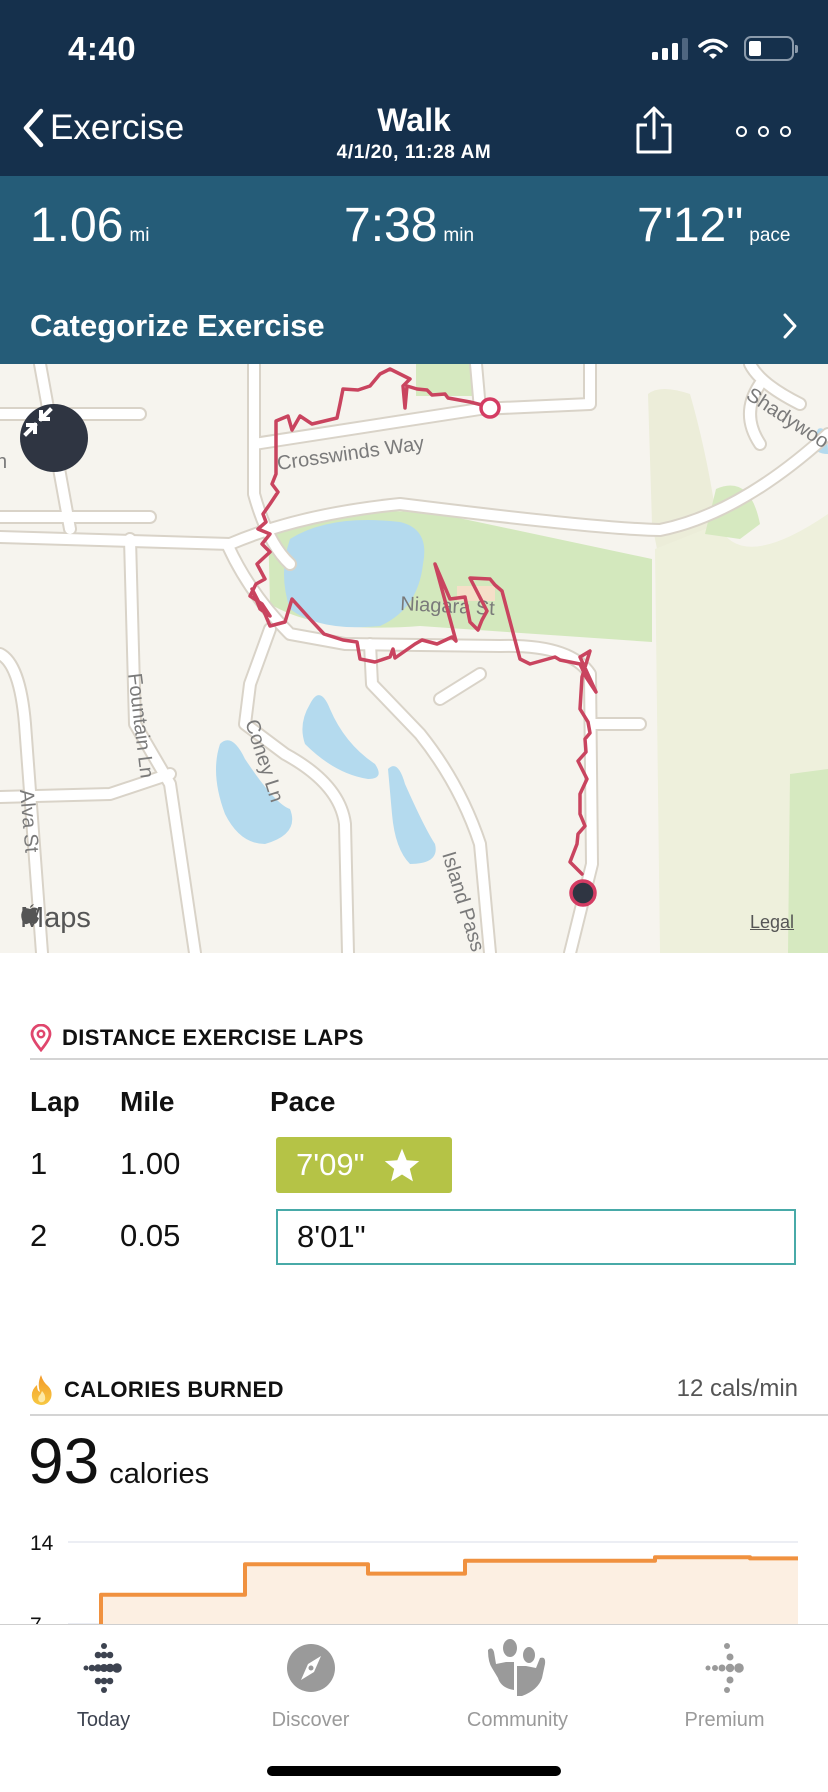 The image size is (828, 1792). What do you see at coordinates (150, 1235) in the screenshot?
I see `lap-mile: 0.05` at bounding box center [150, 1235].